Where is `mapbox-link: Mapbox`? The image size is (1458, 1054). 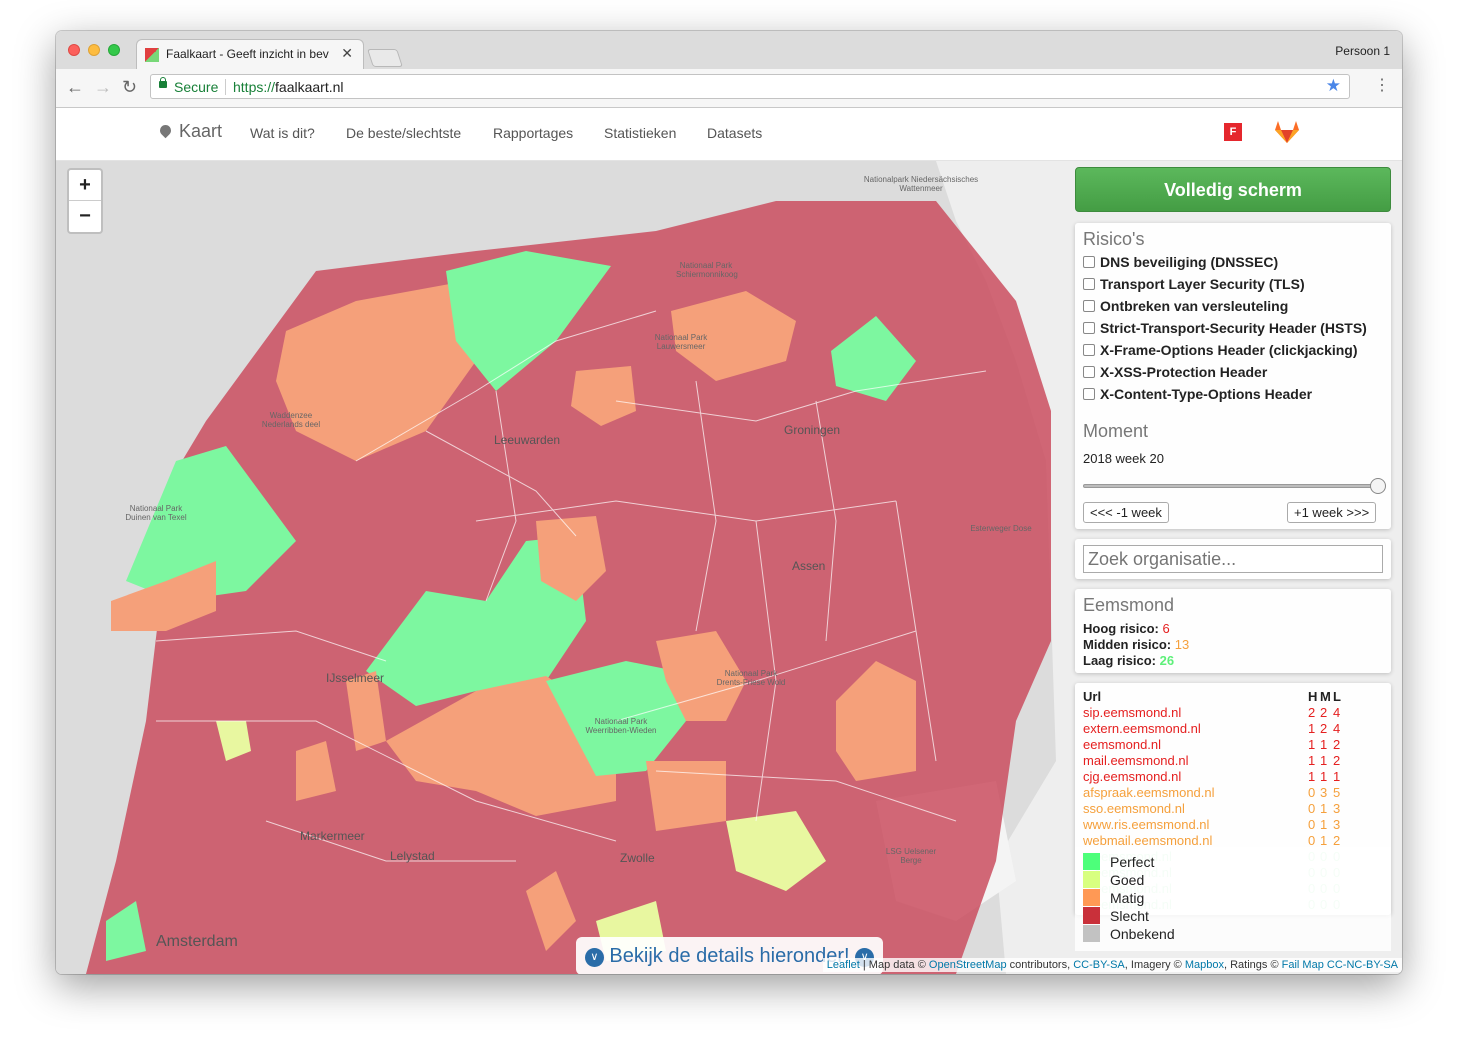
mapbox-link: Mapbox is located at coordinates (1204, 965).